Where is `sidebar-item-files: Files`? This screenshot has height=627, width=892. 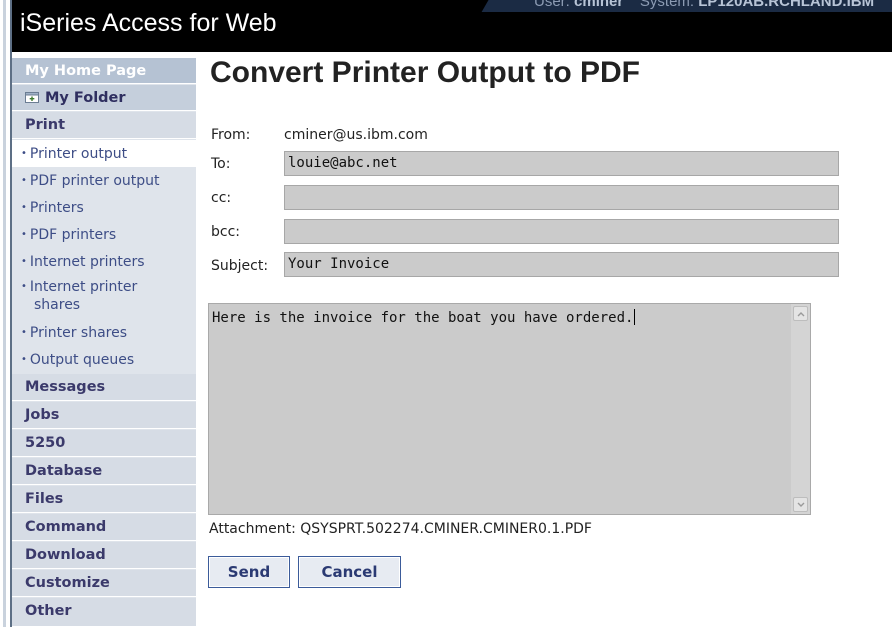
sidebar-item-files: Files is located at coordinates (104, 499).